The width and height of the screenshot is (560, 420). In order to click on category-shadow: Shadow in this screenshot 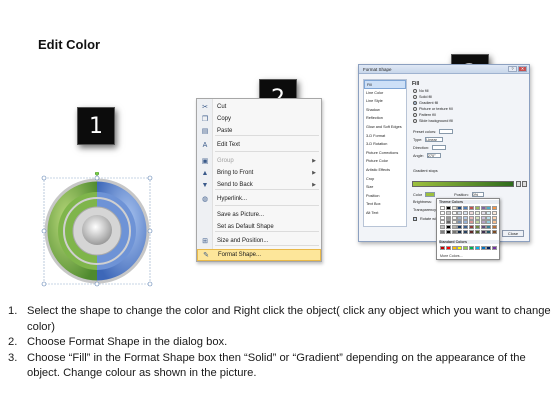, I will do `click(385, 110)`.